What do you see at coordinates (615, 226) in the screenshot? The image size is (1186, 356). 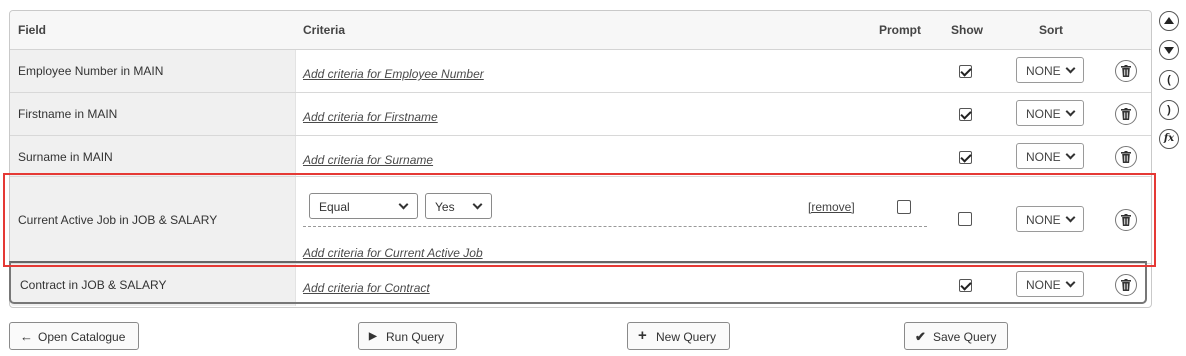 I see `criteria-divider` at bounding box center [615, 226].